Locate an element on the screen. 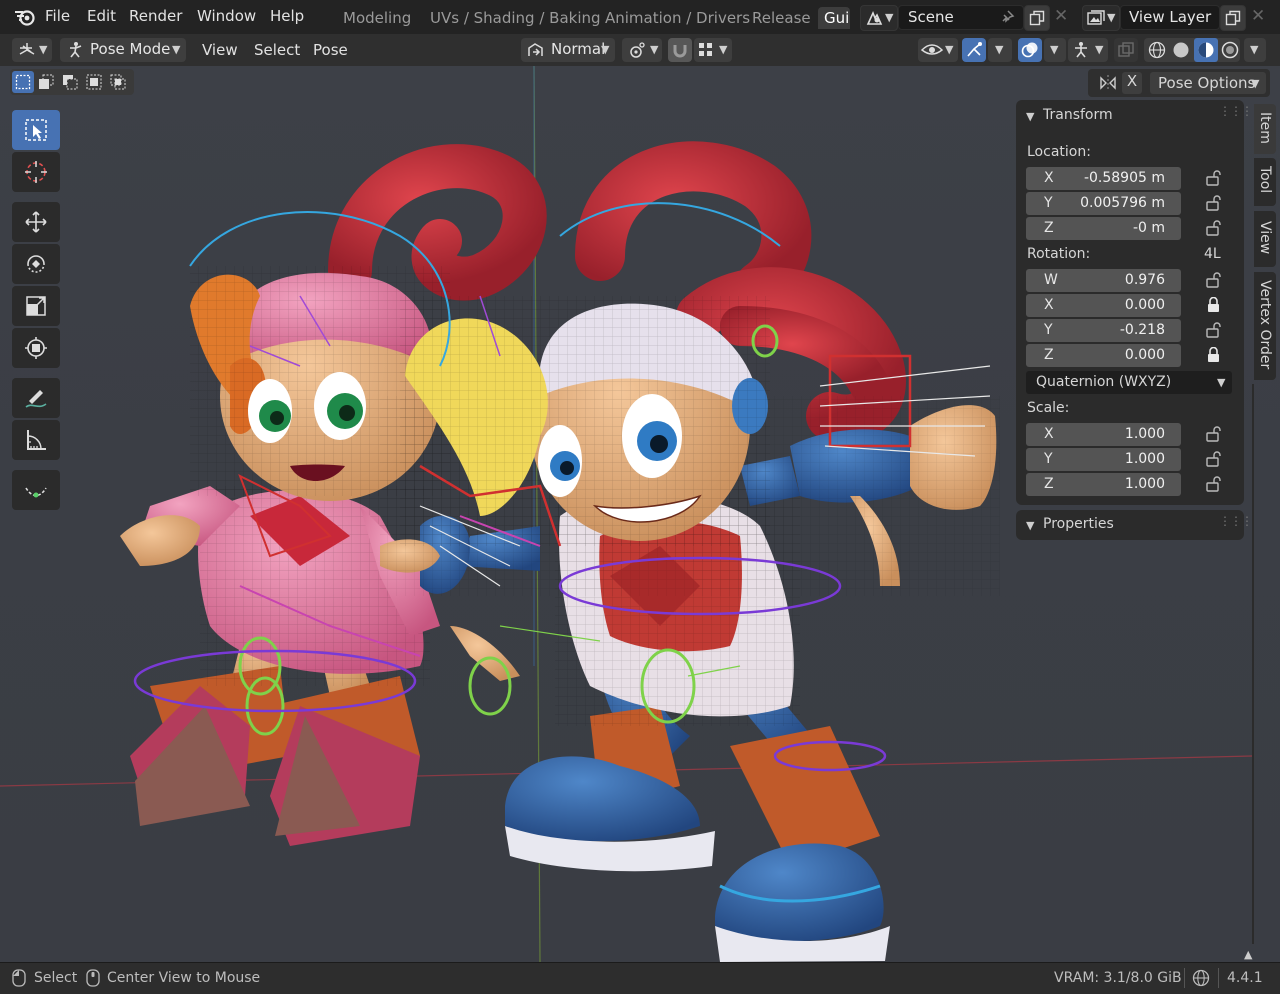 This screenshot has height=994, width=1280. rotation-4l-toggle: 4L is located at coordinates (1212, 254).